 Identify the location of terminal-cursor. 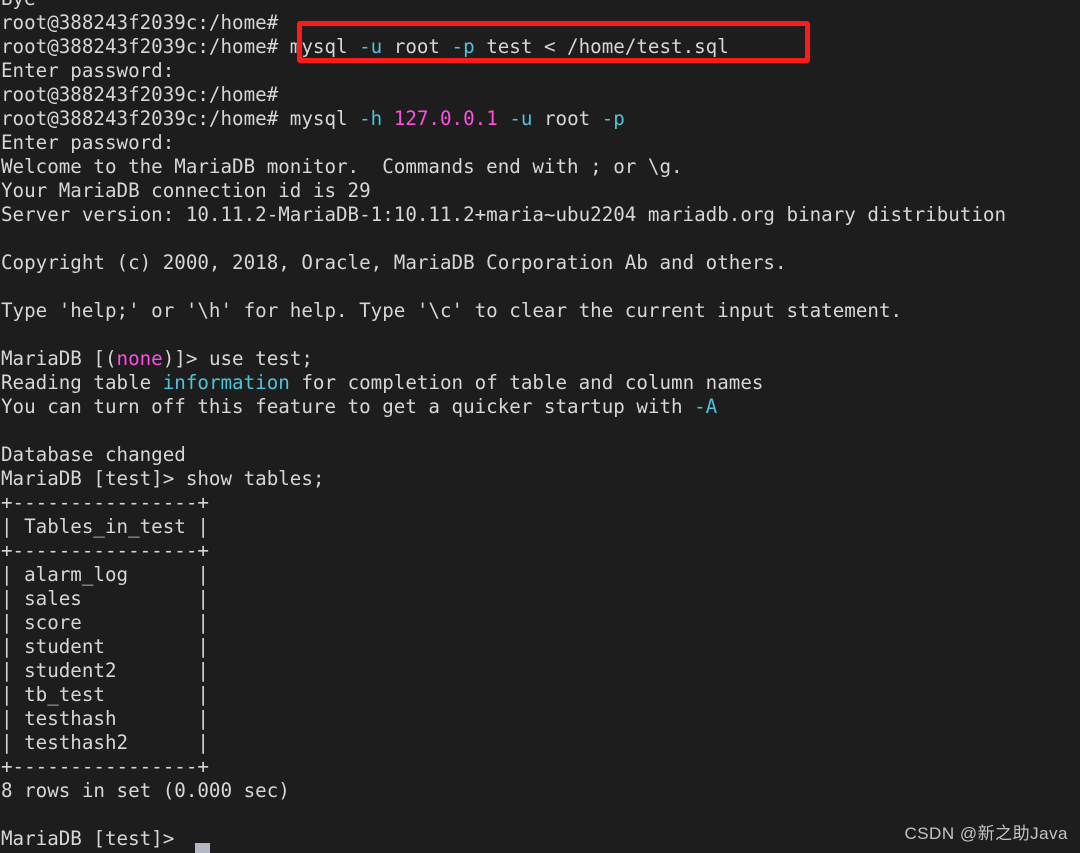
(202, 848).